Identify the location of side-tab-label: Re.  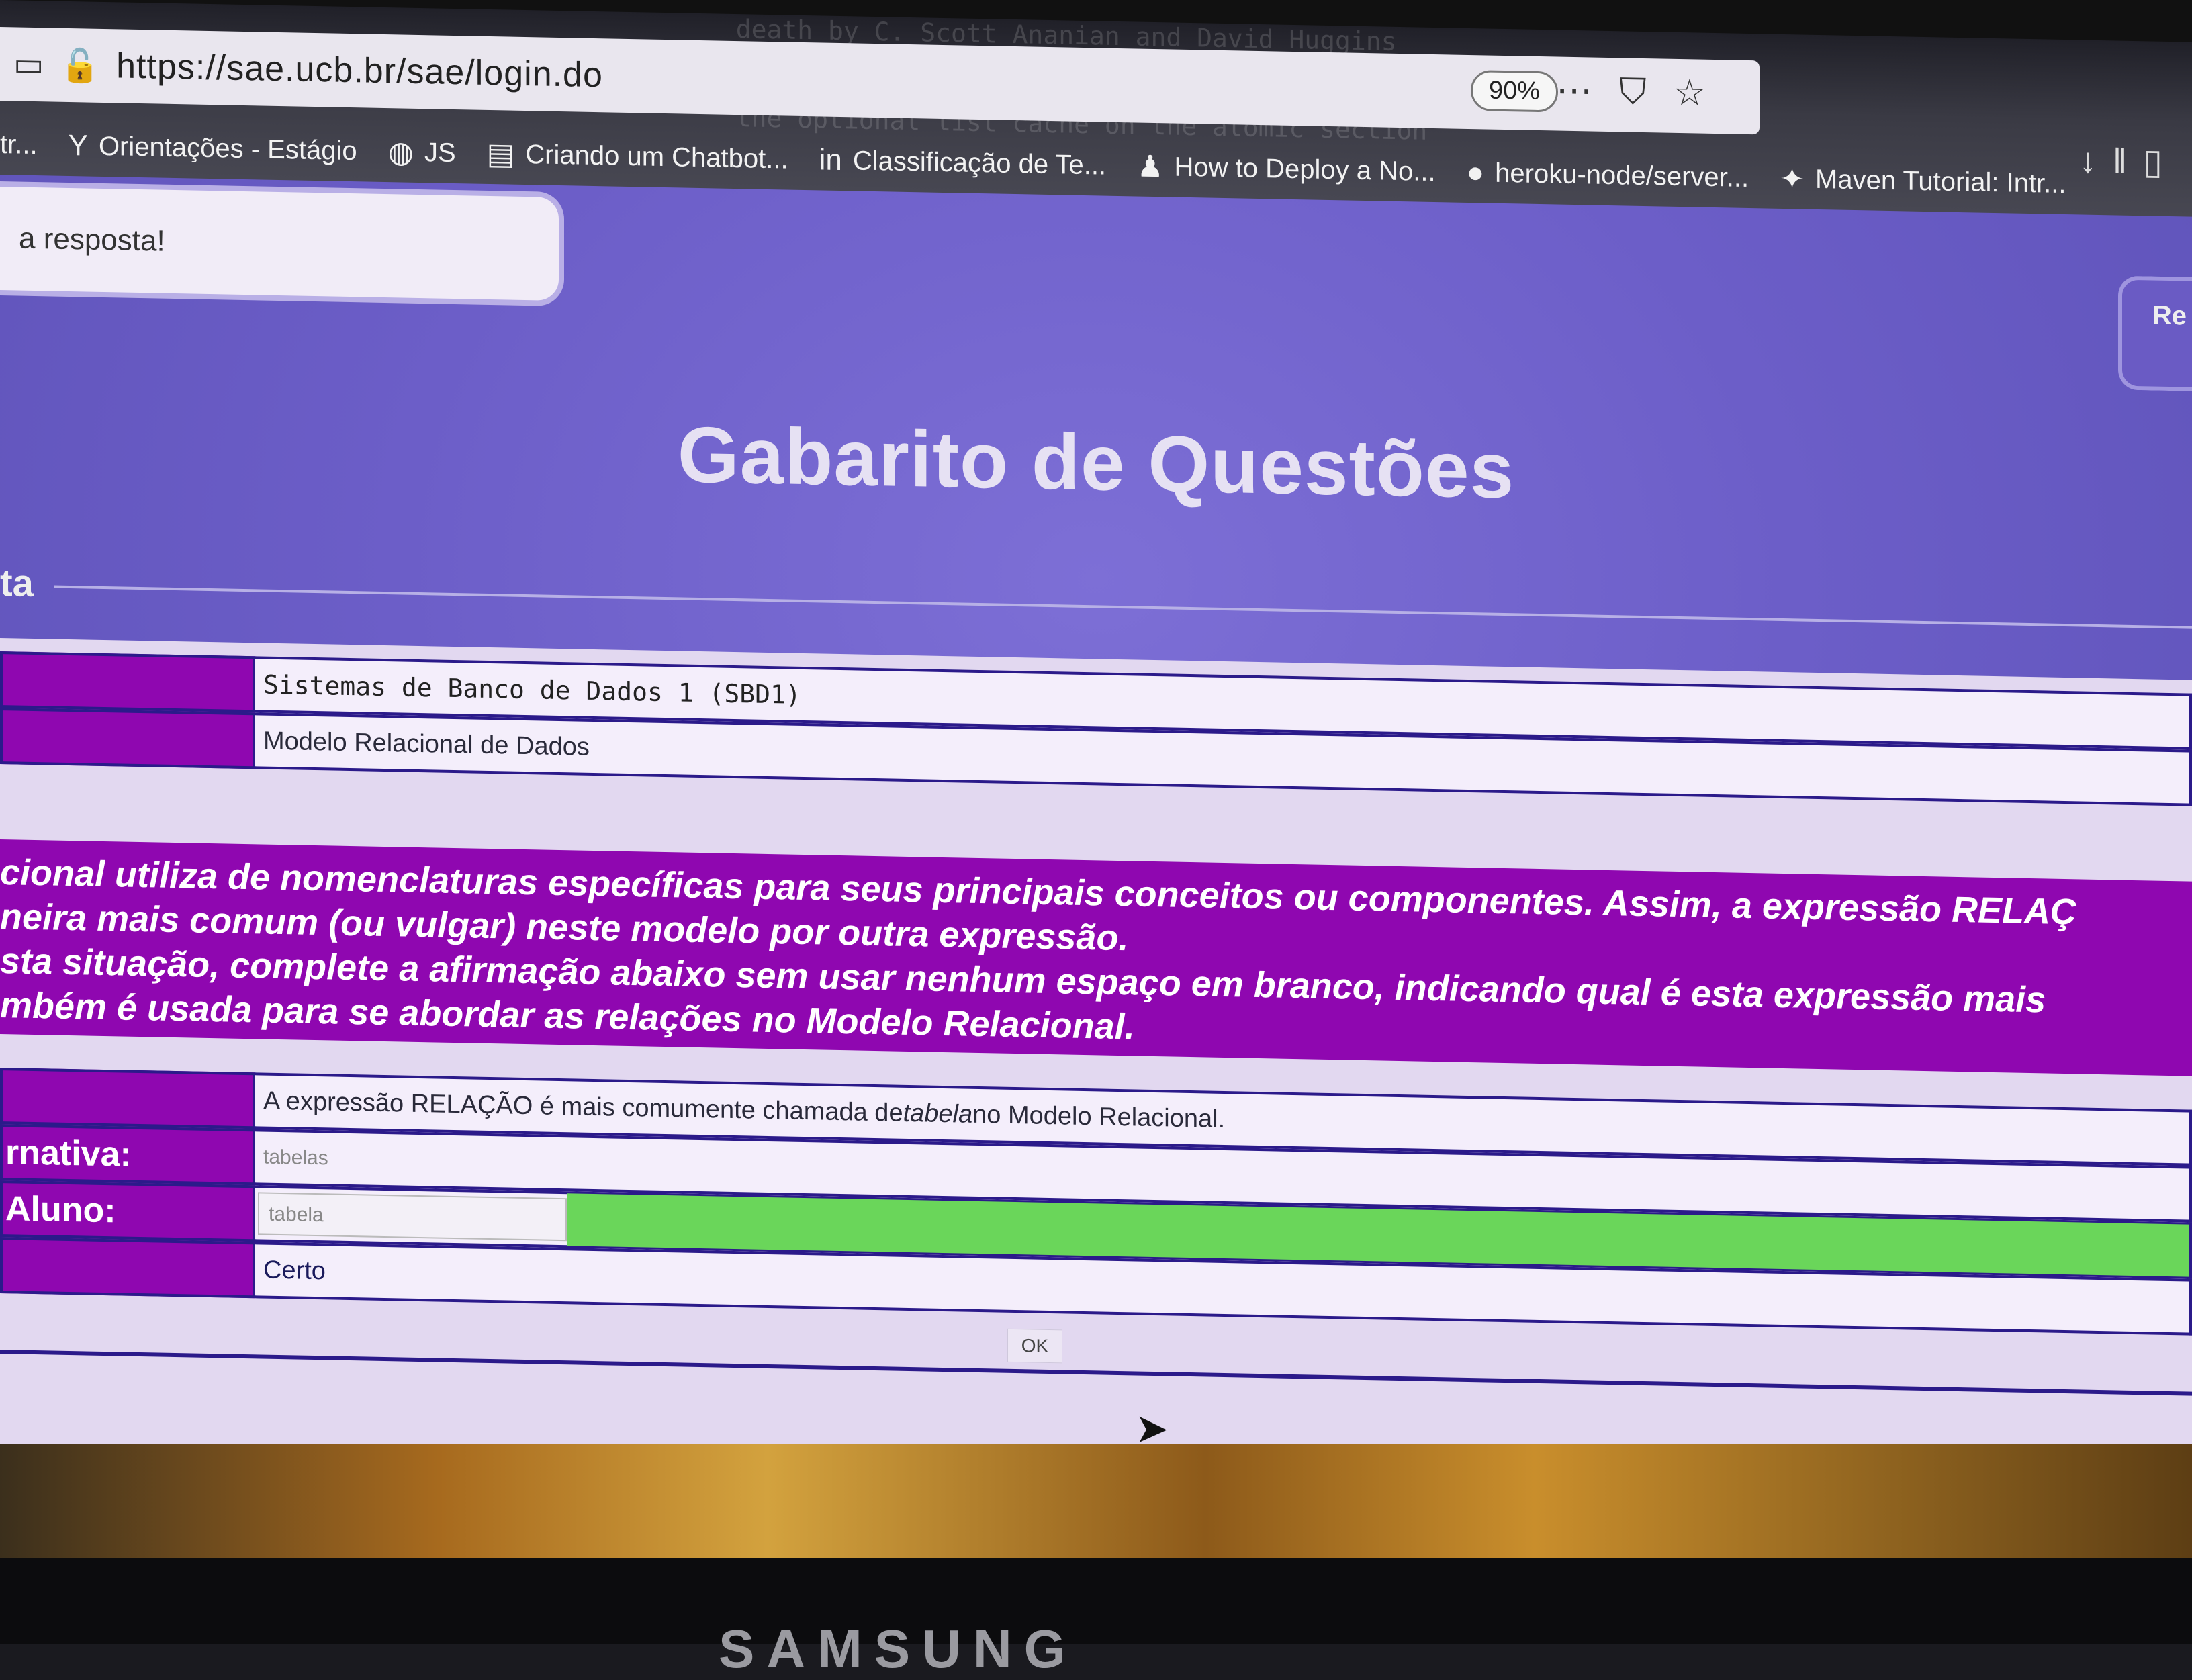
(2169, 316).